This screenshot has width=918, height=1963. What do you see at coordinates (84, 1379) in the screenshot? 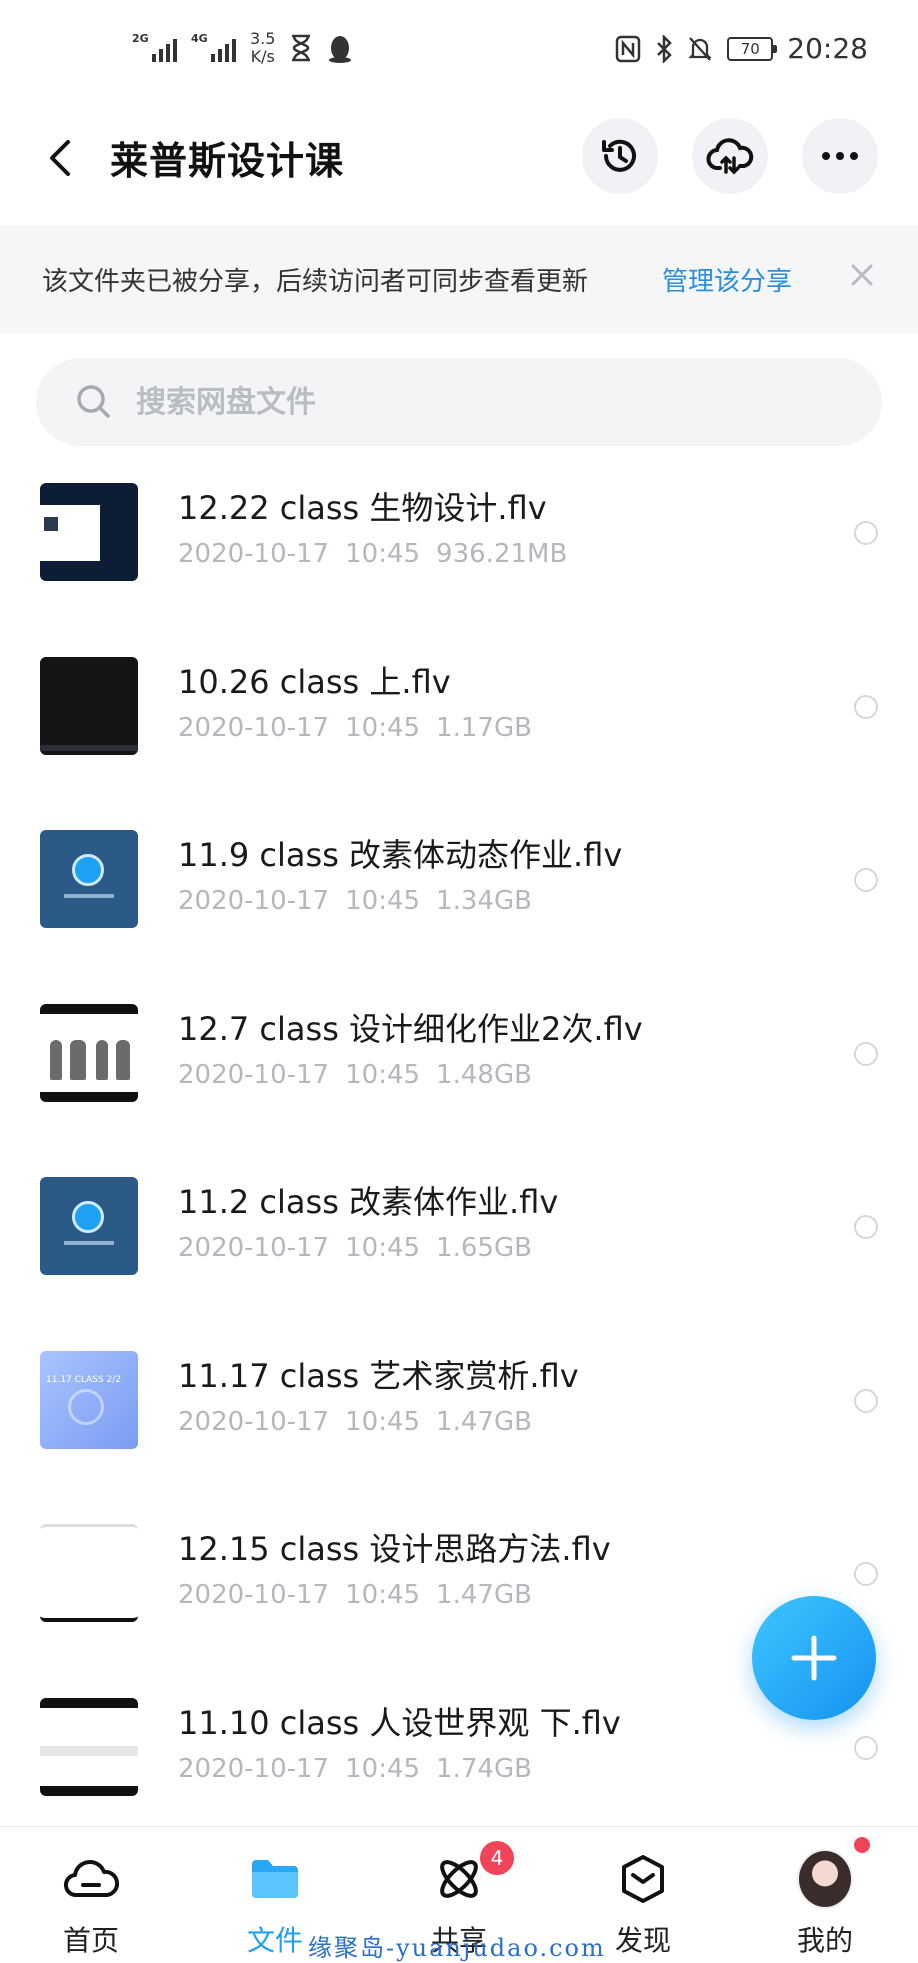
I see `thumbnail-caption: 11.17 CLASS 2/2` at bounding box center [84, 1379].